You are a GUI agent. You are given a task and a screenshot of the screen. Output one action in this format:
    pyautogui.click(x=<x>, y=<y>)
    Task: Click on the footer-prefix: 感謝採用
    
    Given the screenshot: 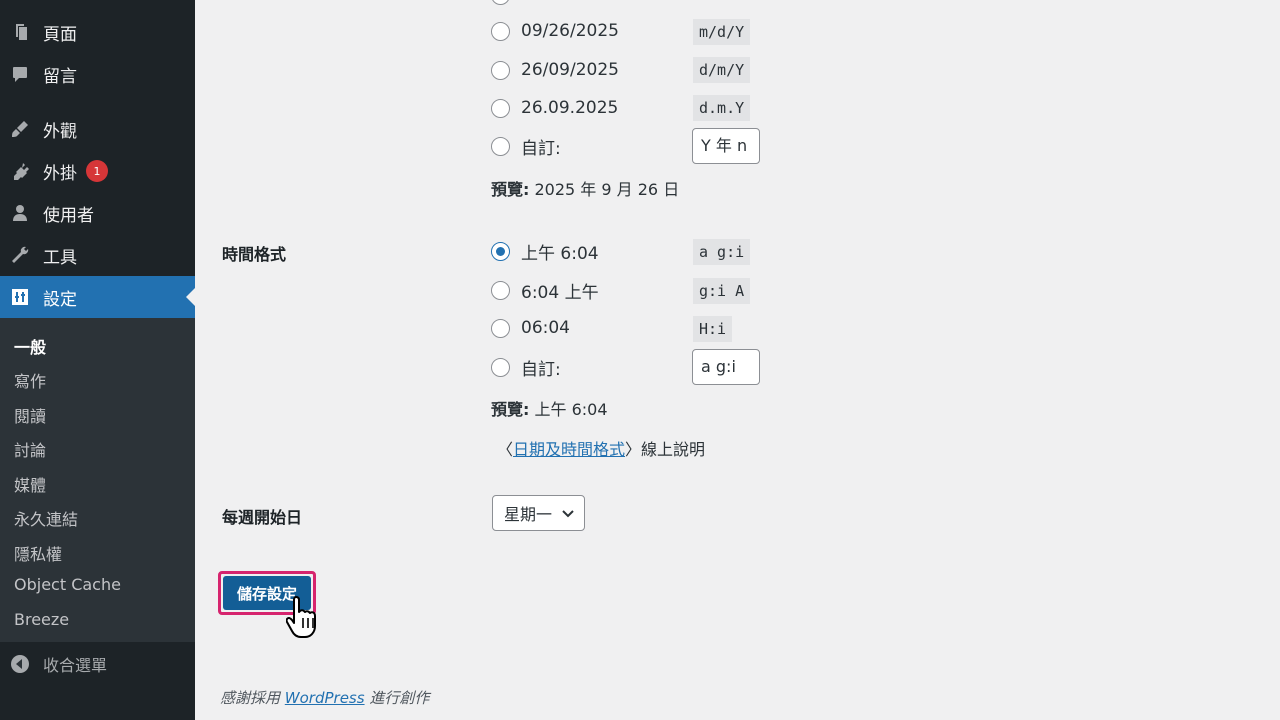 What is the action you would take?
    pyautogui.click(x=252, y=698)
    